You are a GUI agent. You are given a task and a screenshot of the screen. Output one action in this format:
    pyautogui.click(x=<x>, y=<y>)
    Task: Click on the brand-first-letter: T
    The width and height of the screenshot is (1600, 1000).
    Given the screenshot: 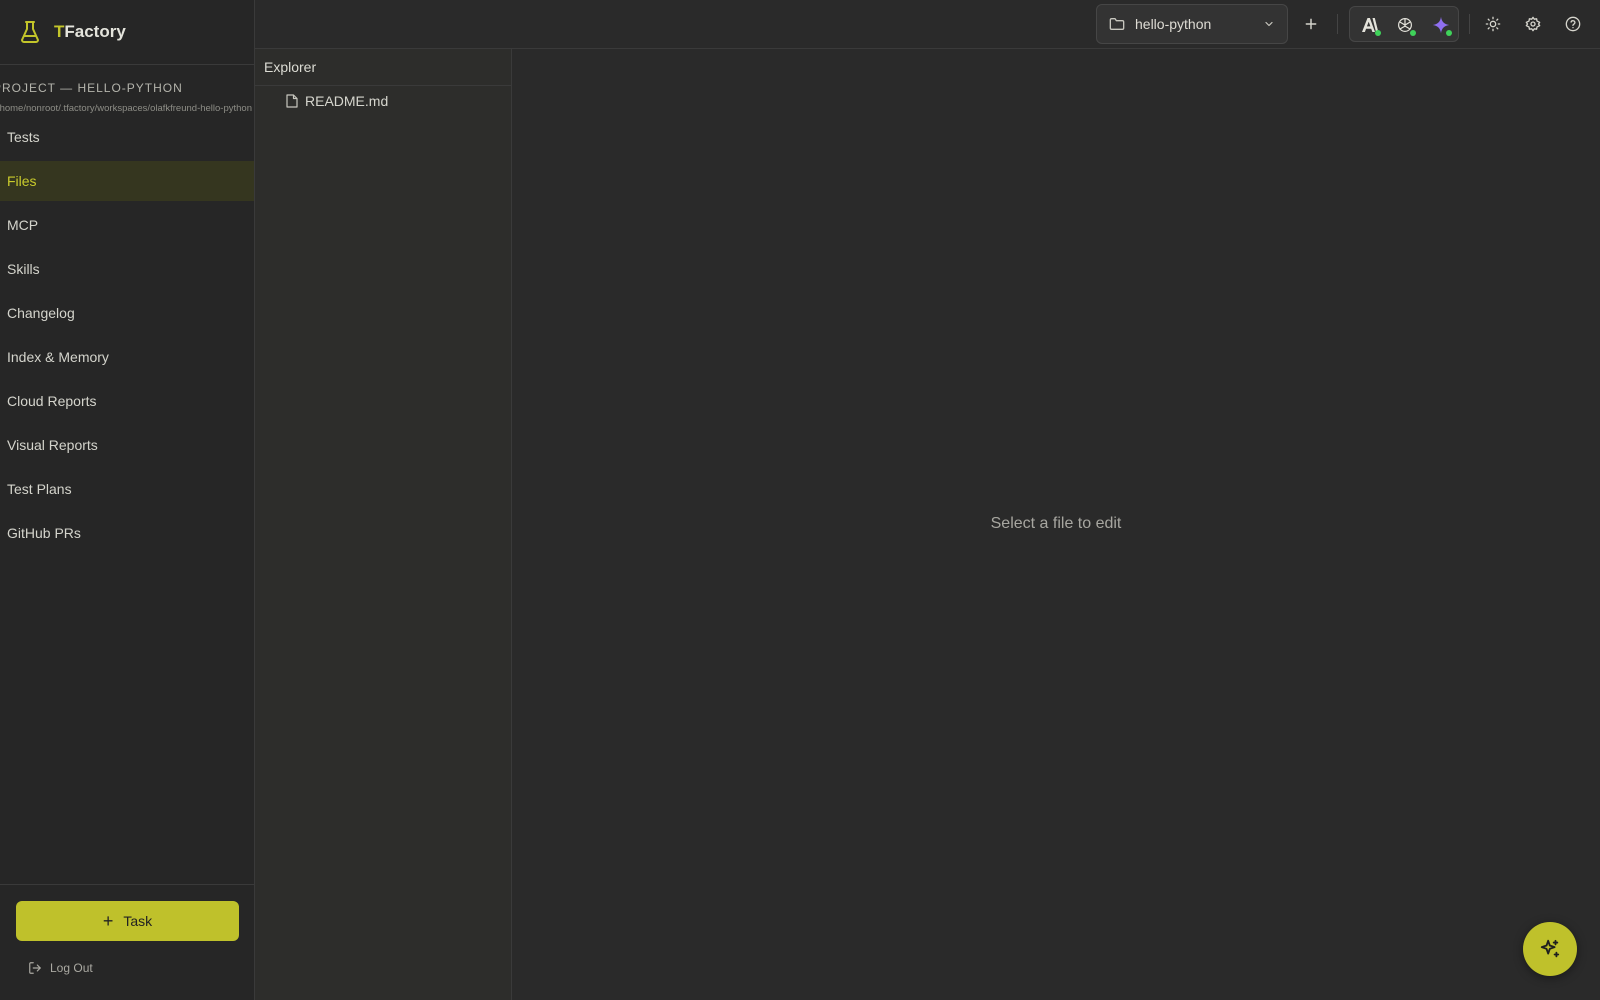 What is the action you would take?
    pyautogui.click(x=59, y=31)
    